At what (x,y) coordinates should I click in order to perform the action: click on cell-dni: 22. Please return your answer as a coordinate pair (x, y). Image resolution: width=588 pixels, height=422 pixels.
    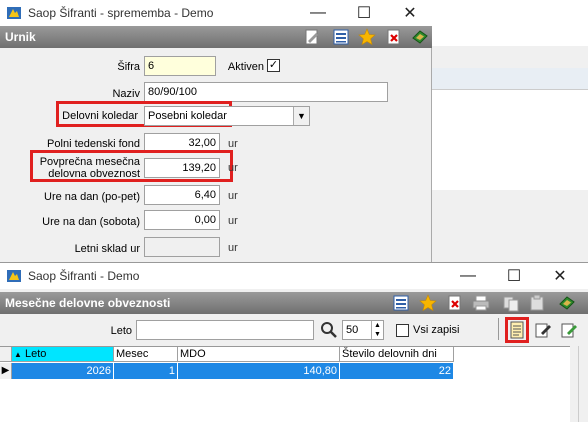
    Looking at the image, I should click on (397, 371).